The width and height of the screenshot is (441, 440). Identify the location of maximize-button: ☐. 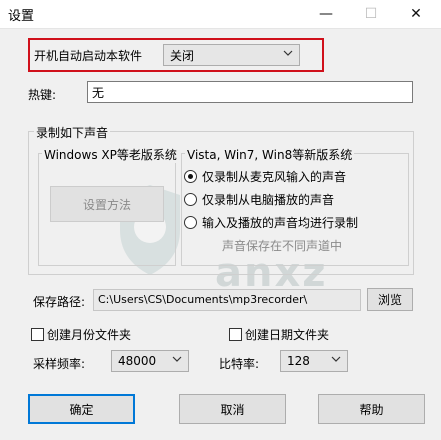
(371, 14).